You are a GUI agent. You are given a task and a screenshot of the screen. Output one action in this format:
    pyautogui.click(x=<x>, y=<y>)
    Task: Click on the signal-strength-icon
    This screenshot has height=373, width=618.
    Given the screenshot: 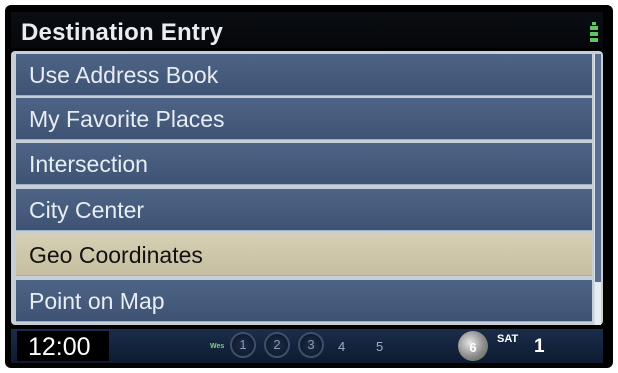 What is the action you would take?
    pyautogui.click(x=594, y=32)
    